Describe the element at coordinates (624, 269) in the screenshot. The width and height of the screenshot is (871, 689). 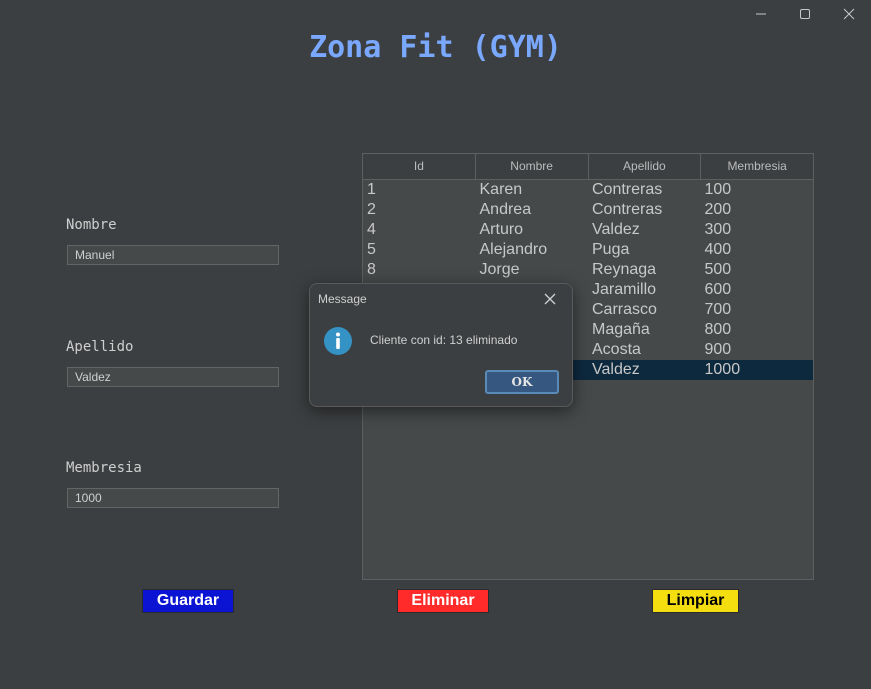
I see `table-cell: Reynaga` at that location.